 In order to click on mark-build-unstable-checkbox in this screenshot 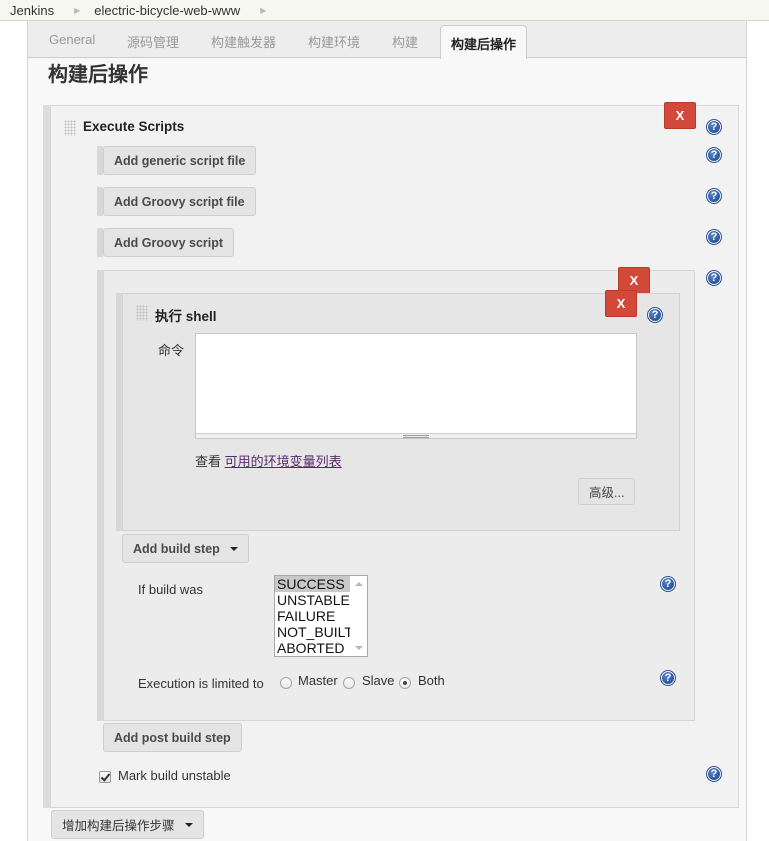, I will do `click(105, 777)`.